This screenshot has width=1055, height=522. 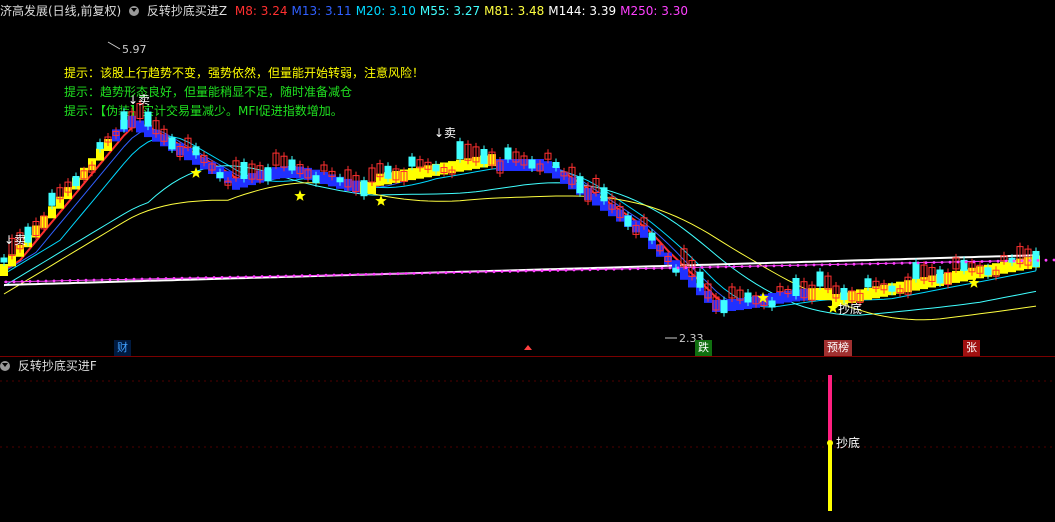 What do you see at coordinates (300, 195) in the screenshot?
I see `star-signal-icon` at bounding box center [300, 195].